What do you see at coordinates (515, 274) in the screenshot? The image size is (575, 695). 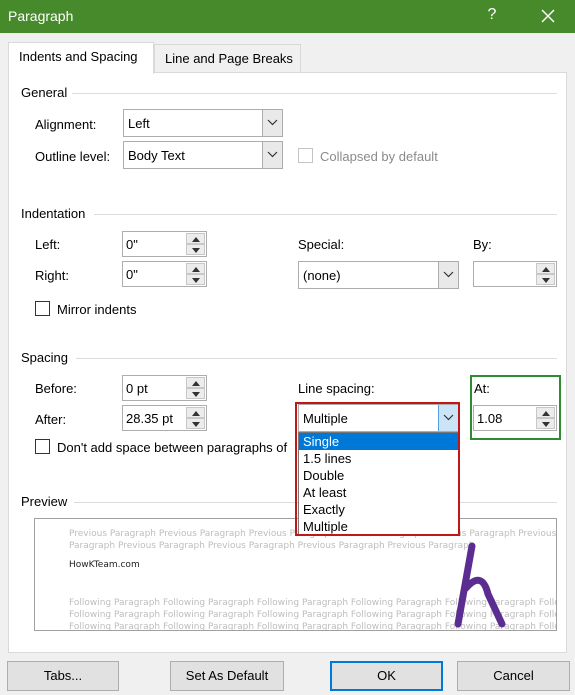 I see `by-spinner` at bounding box center [515, 274].